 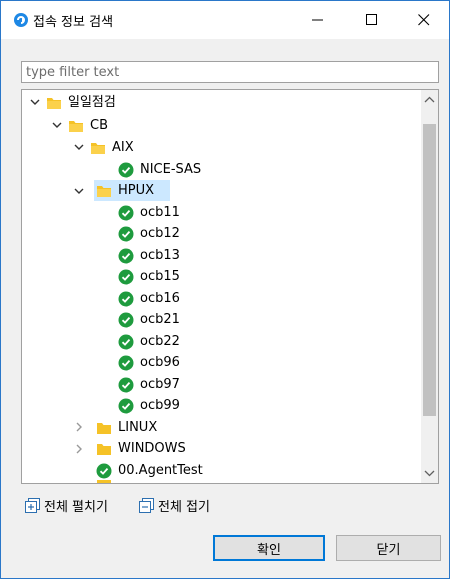 I want to click on collapse-all-icon, so click(x=146, y=505).